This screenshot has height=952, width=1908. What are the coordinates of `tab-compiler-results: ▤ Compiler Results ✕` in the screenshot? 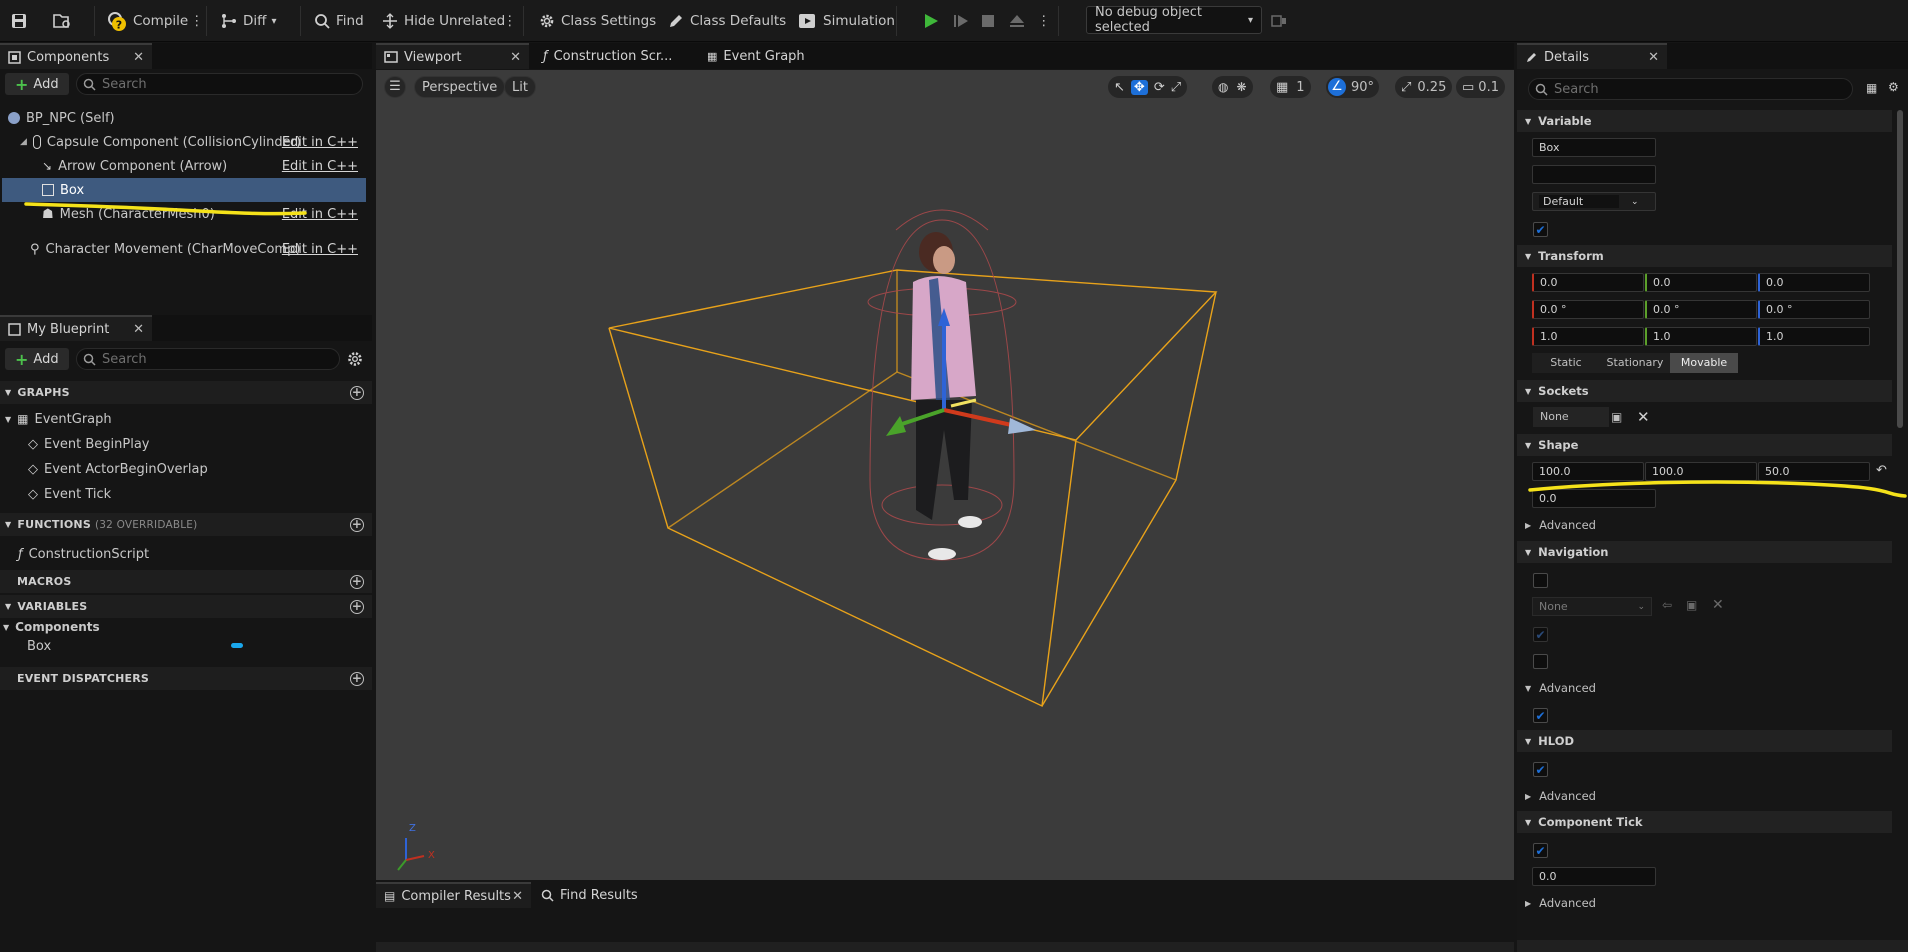 It's located at (453, 895).